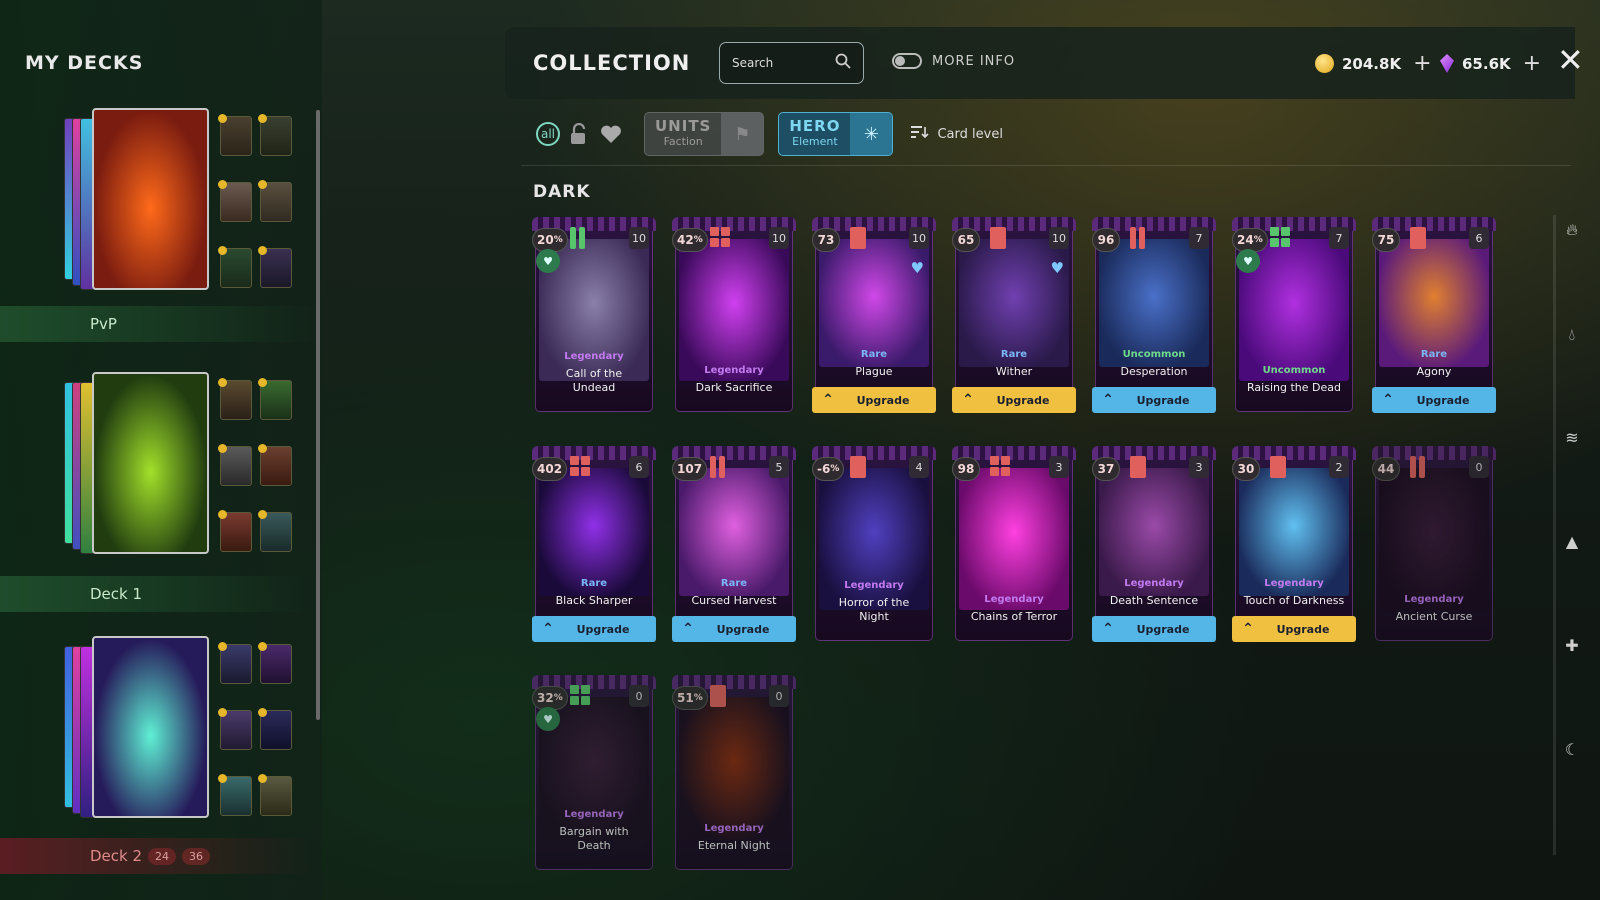  What do you see at coordinates (734, 314) in the screenshot?
I see `spell-card: 42% 10 Legendary Dark Sacrifice` at bounding box center [734, 314].